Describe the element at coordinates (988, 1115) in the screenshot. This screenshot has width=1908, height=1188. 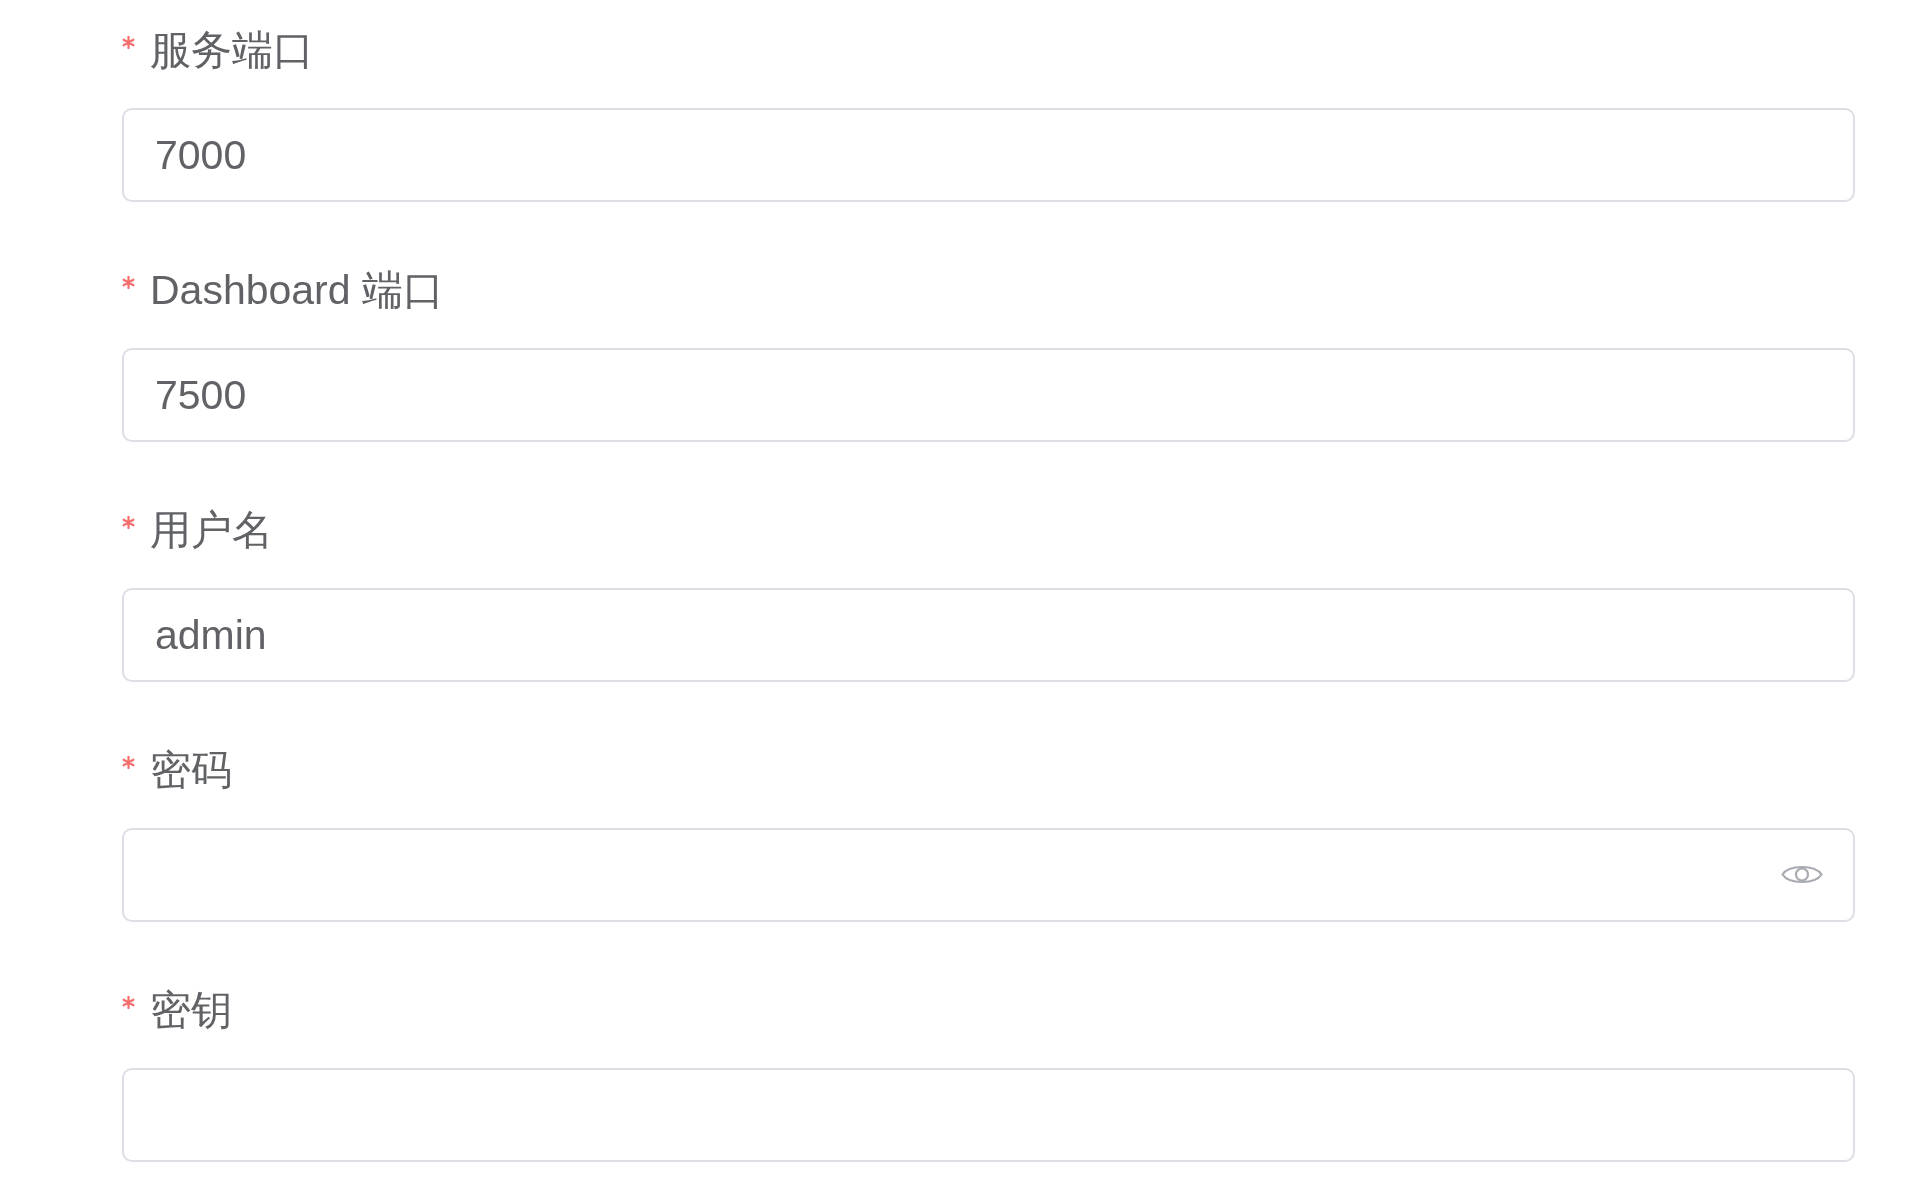
I see `input-field` at that location.